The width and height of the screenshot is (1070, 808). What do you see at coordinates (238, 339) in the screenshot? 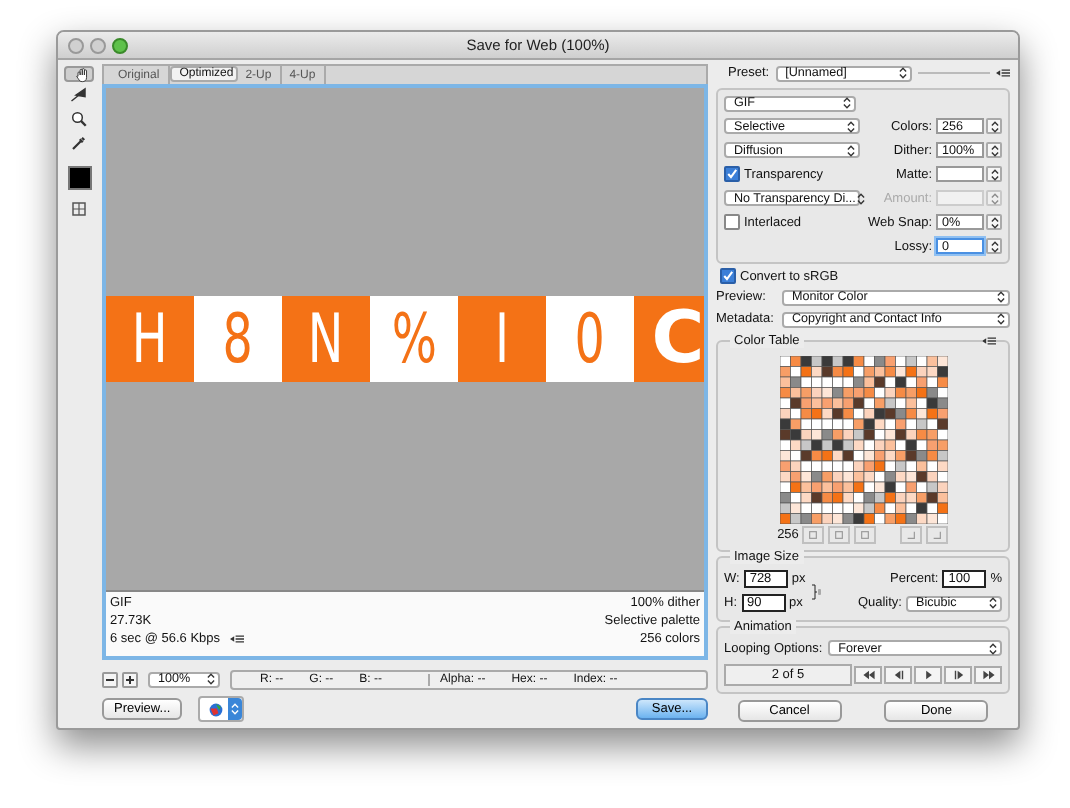
I see `letter-tile: 8` at bounding box center [238, 339].